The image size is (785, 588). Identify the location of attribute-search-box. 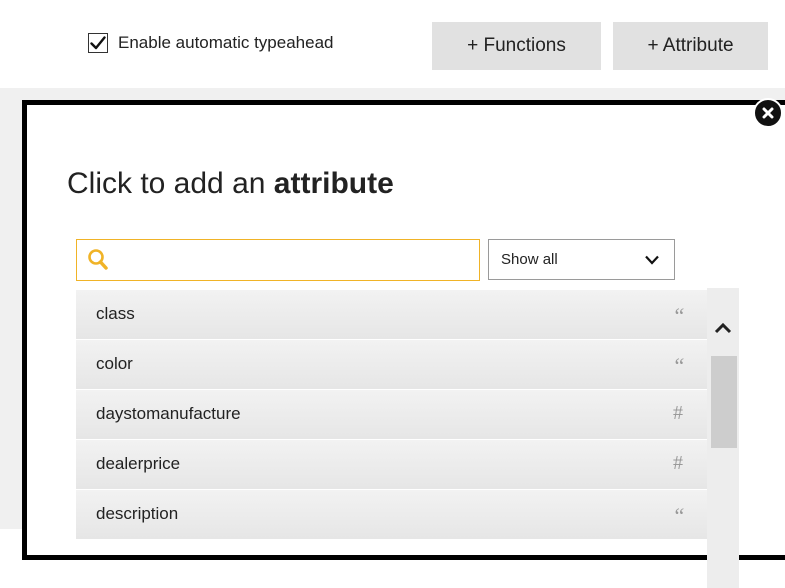
(278, 260).